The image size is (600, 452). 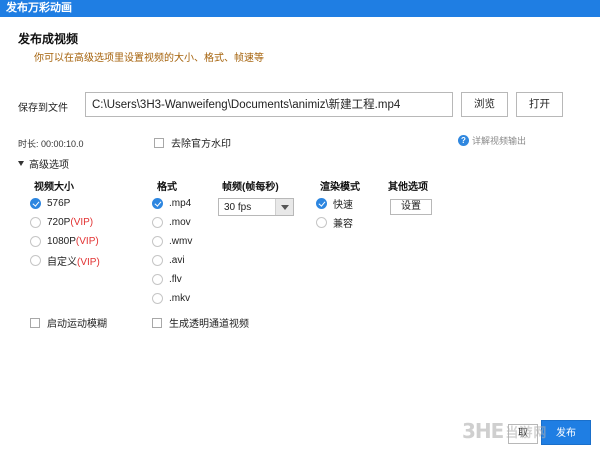 What do you see at coordinates (149, 58) in the screenshot?
I see `hint-text: 你可以在高级选项里设置视频的大小、格式、帧速等` at bounding box center [149, 58].